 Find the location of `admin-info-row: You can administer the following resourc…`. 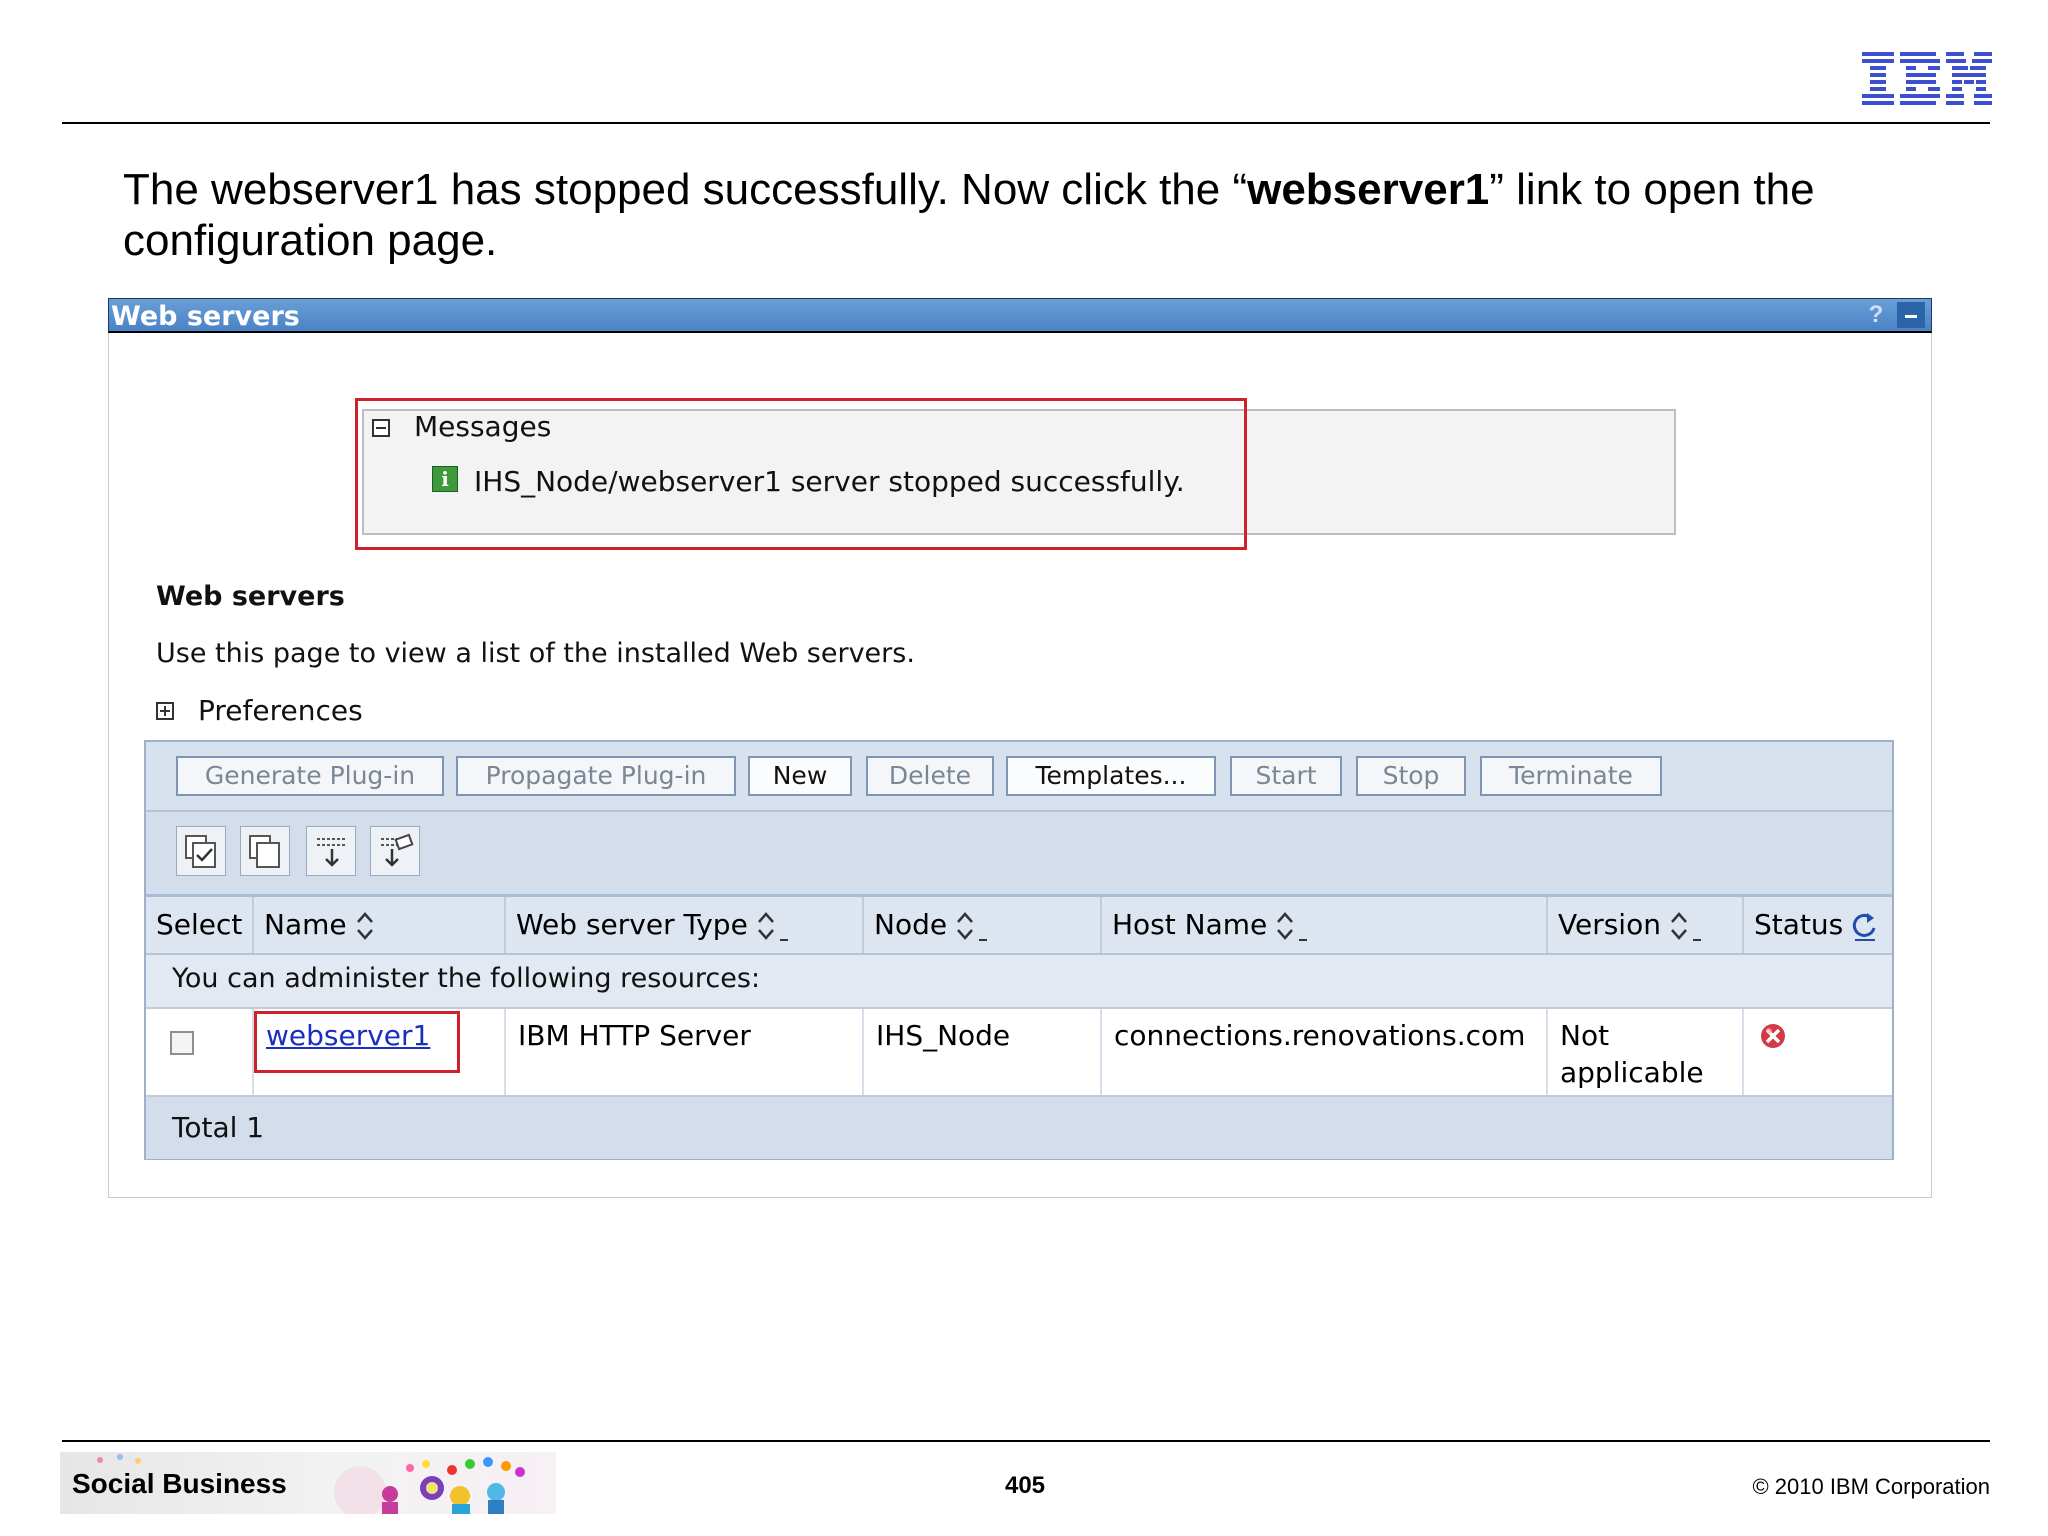

admin-info-row: You can administer the following resourc… is located at coordinates (1019, 982).